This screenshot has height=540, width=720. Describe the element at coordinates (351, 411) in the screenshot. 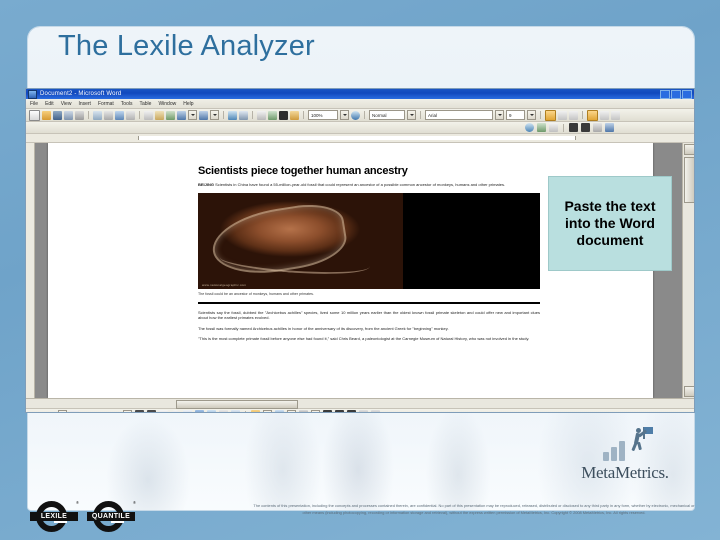

I see `arrow-style-icon` at that location.